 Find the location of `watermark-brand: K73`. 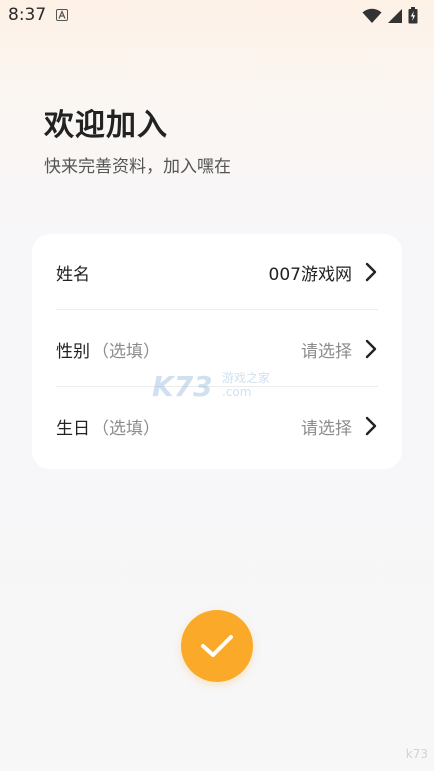

watermark-brand: K73 is located at coordinates (182, 386).